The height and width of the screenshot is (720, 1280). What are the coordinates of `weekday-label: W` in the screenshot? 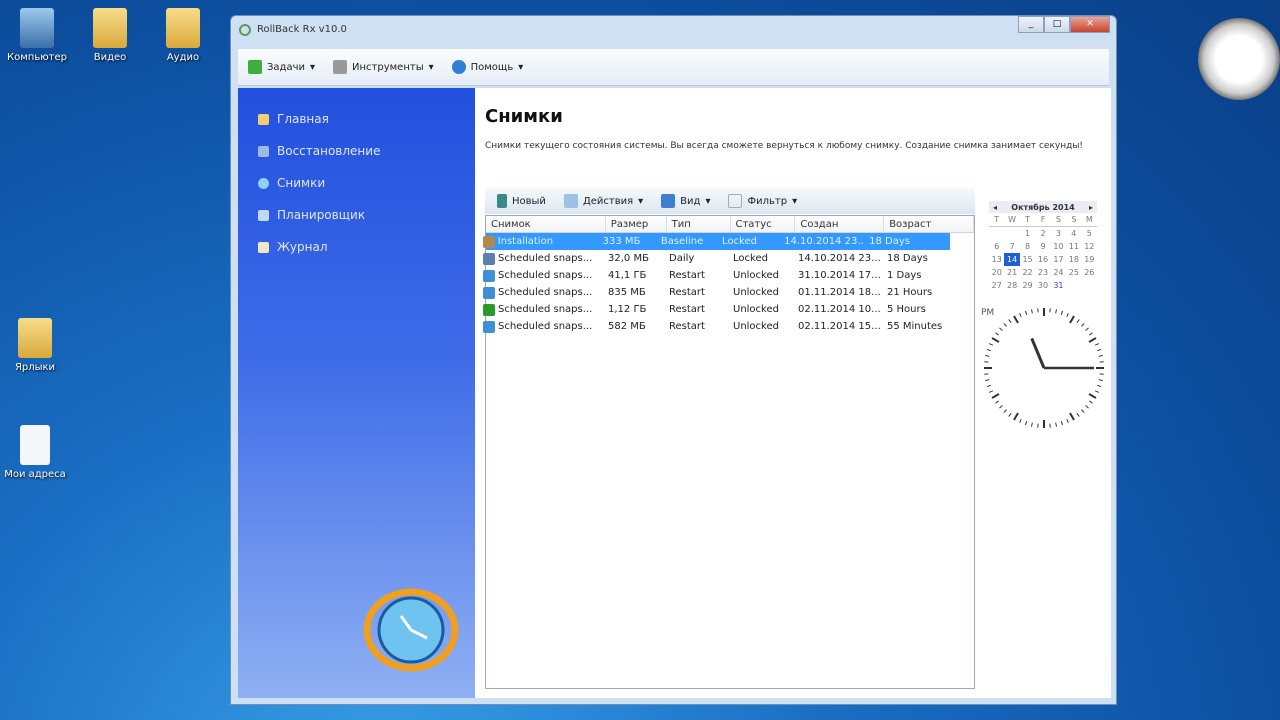 It's located at (1012, 219).